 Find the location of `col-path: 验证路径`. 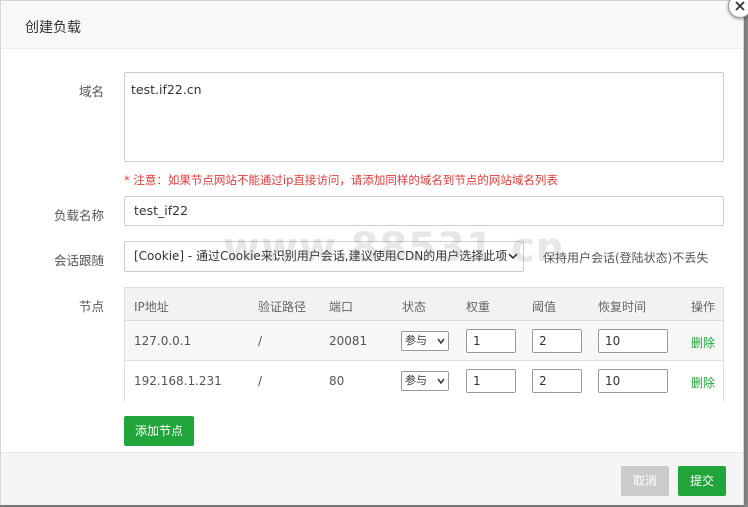

col-path: 验证路径 is located at coordinates (282, 307).